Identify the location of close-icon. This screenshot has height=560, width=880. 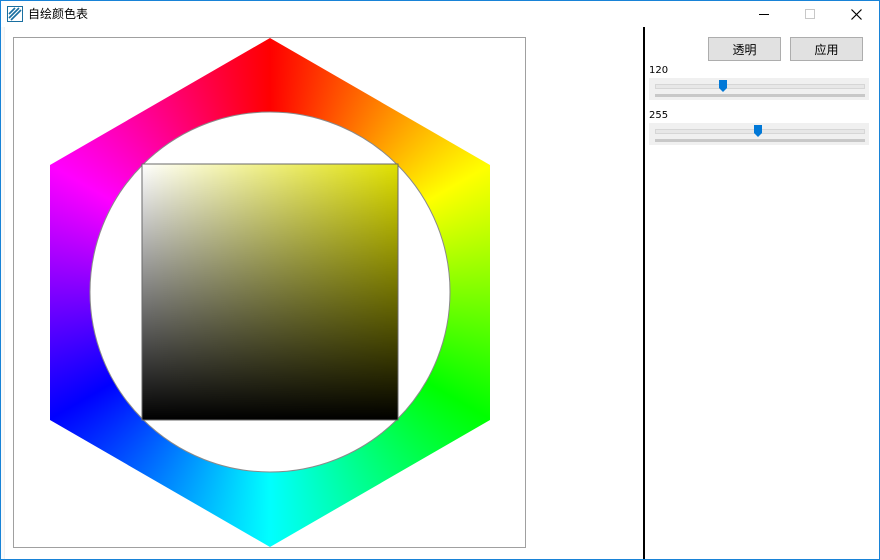
(856, 14).